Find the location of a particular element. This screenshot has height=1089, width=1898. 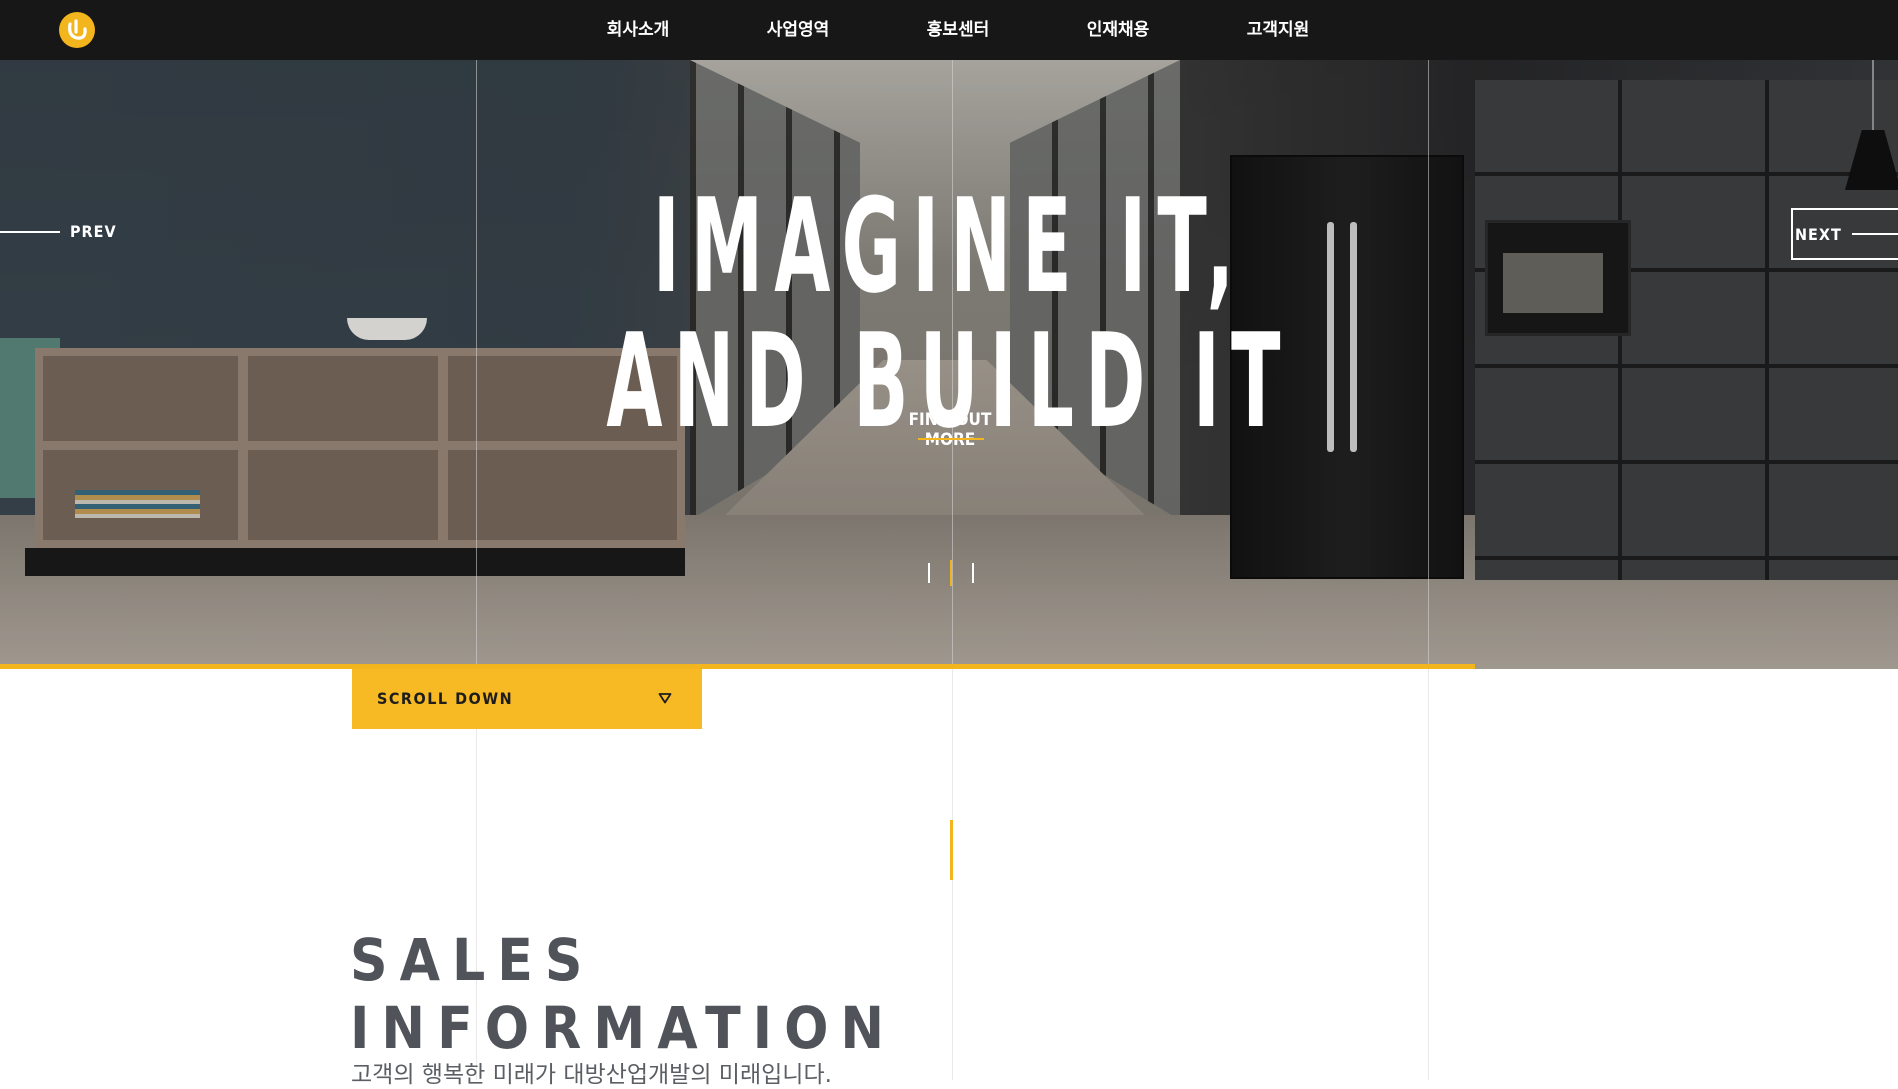

hero-headline: IMAGINE IT, AND BUILD IT is located at coordinates (949, 314).